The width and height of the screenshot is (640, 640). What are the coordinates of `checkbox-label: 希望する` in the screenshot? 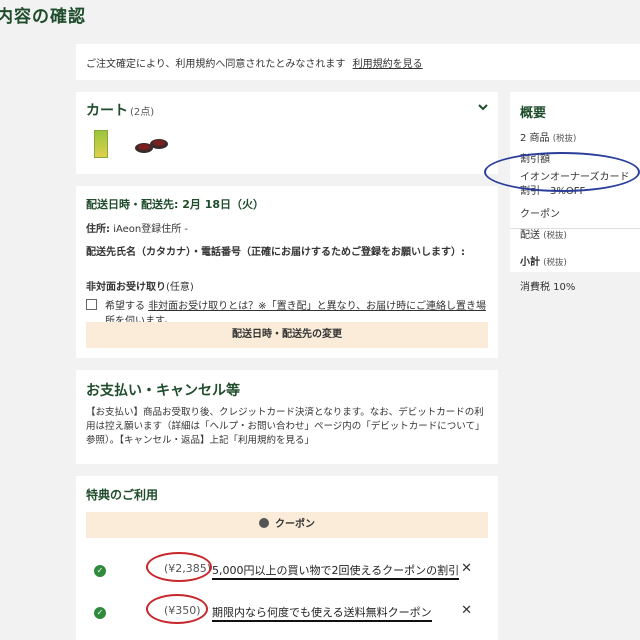 It's located at (125, 306).